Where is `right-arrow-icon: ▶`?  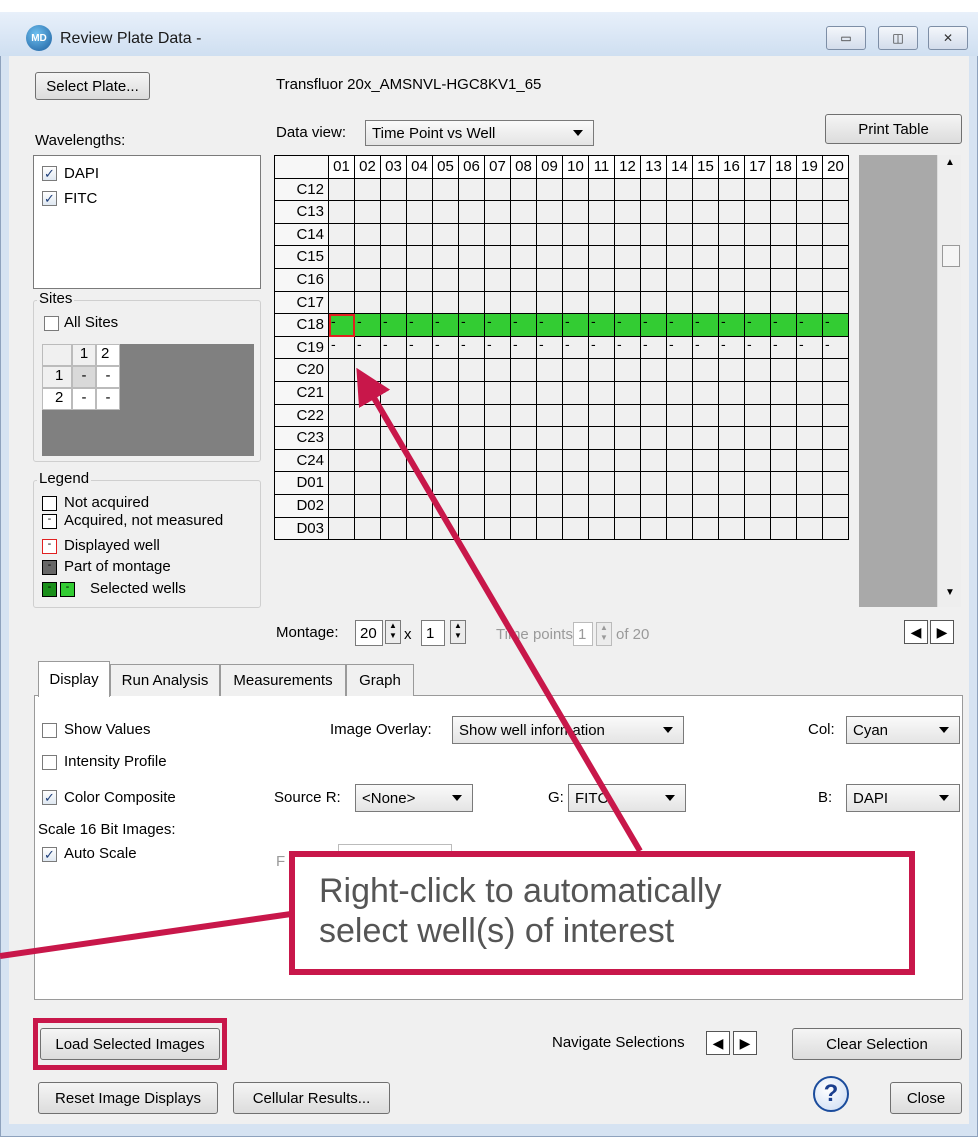 right-arrow-icon: ▶ is located at coordinates (745, 1042).